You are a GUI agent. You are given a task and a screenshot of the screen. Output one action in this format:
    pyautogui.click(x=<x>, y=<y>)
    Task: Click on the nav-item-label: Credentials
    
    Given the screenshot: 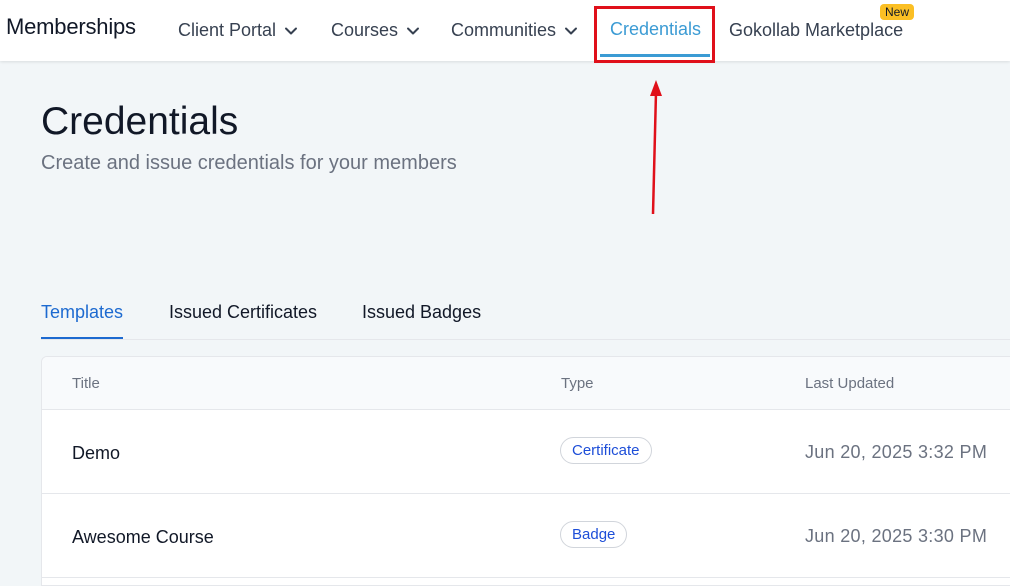 What is the action you would take?
    pyautogui.click(x=656, y=29)
    